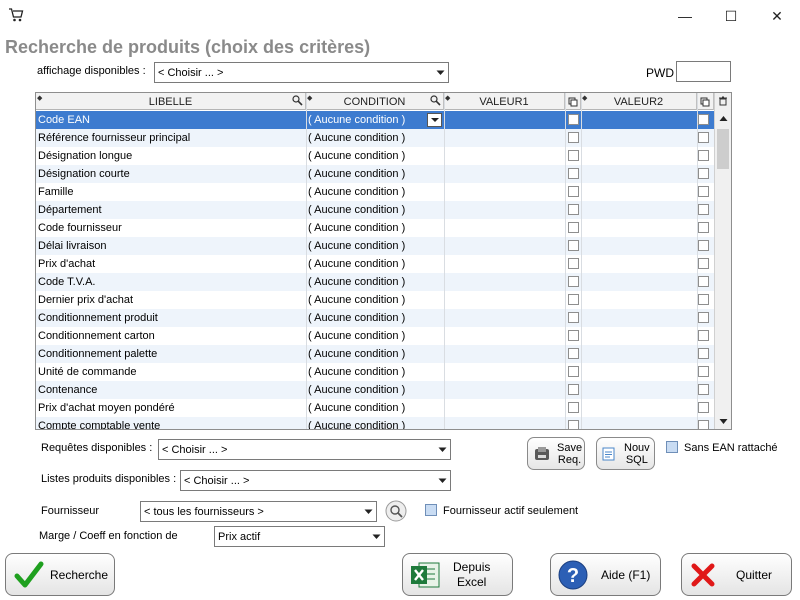 This screenshot has height=600, width=800. What do you see at coordinates (723, 149) in the screenshot?
I see `scroll-thumb` at bounding box center [723, 149].